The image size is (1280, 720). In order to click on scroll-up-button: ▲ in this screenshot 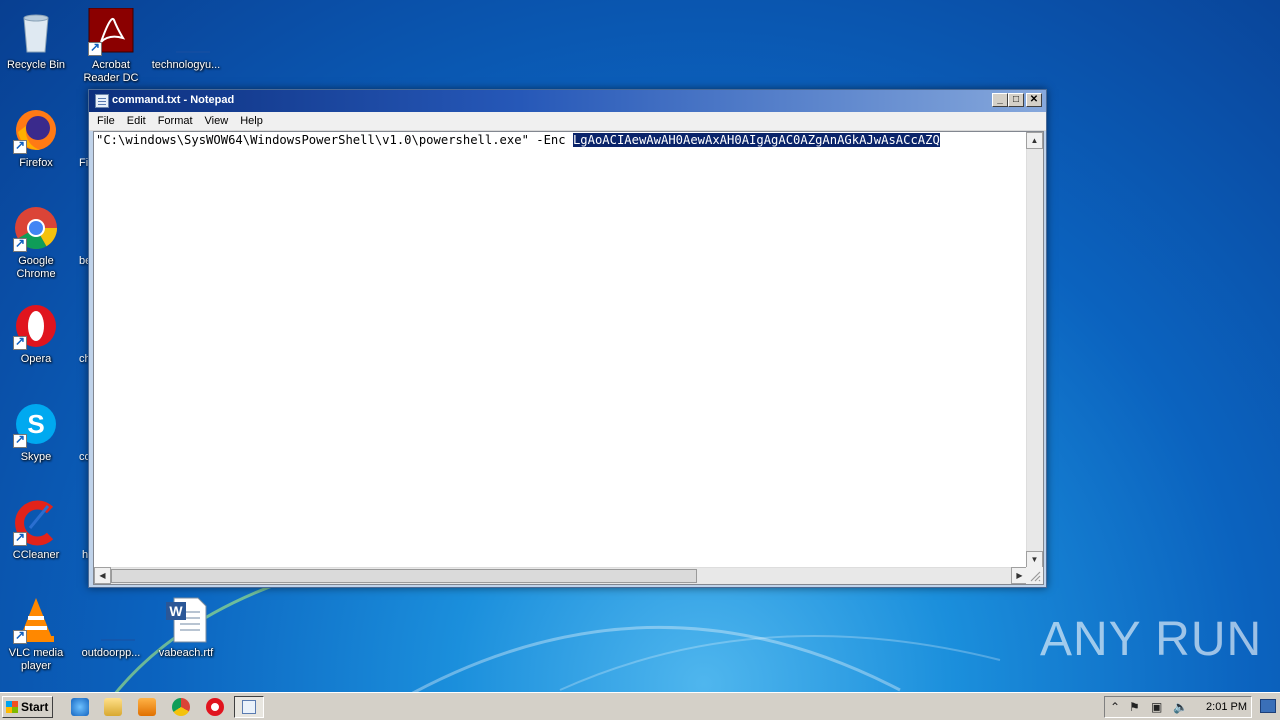, I will do `click(1034, 140)`.